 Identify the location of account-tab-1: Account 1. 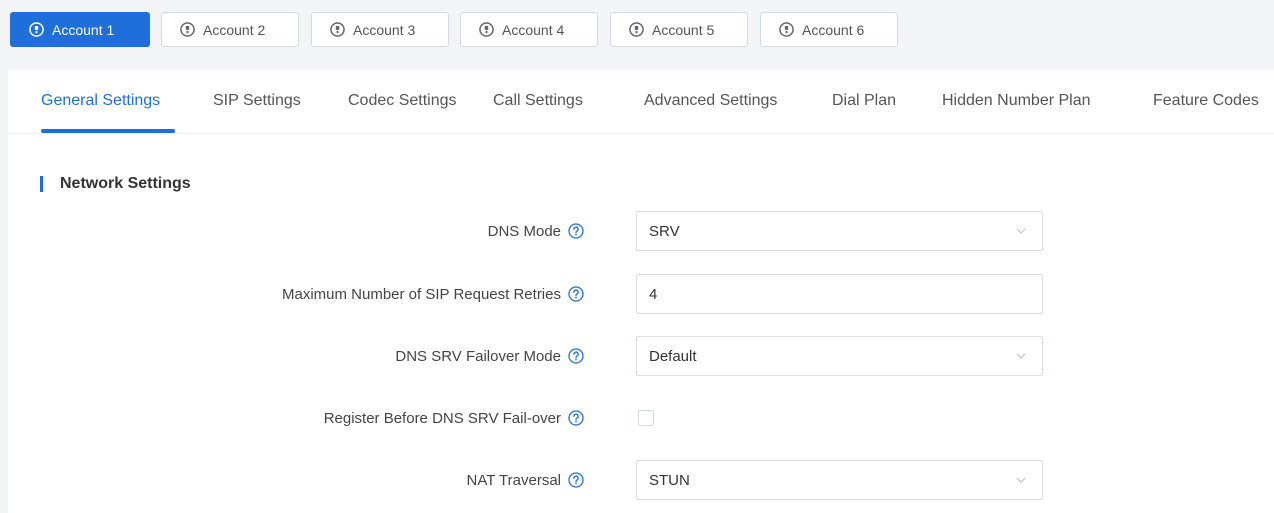
(80, 29).